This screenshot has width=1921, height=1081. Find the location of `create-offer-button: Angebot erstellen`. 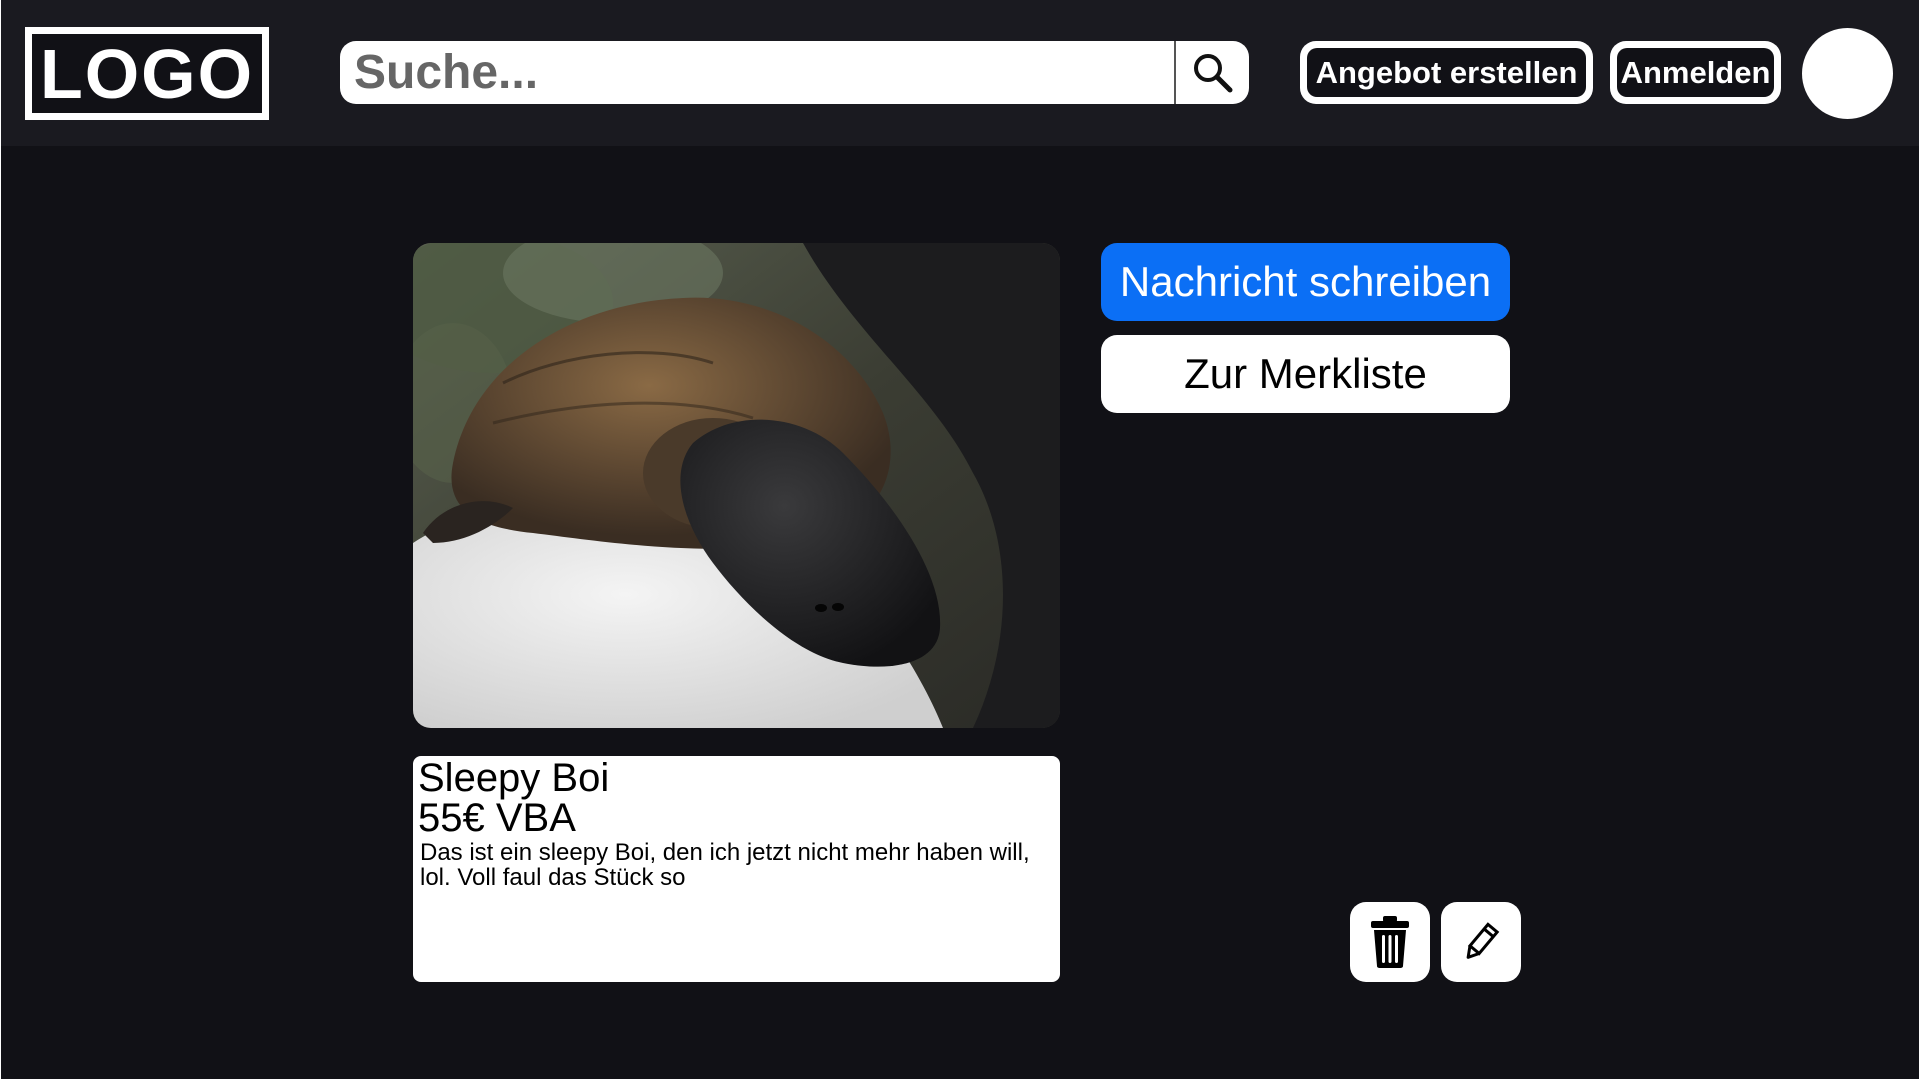

create-offer-button: Angebot erstellen is located at coordinates (1446, 72).